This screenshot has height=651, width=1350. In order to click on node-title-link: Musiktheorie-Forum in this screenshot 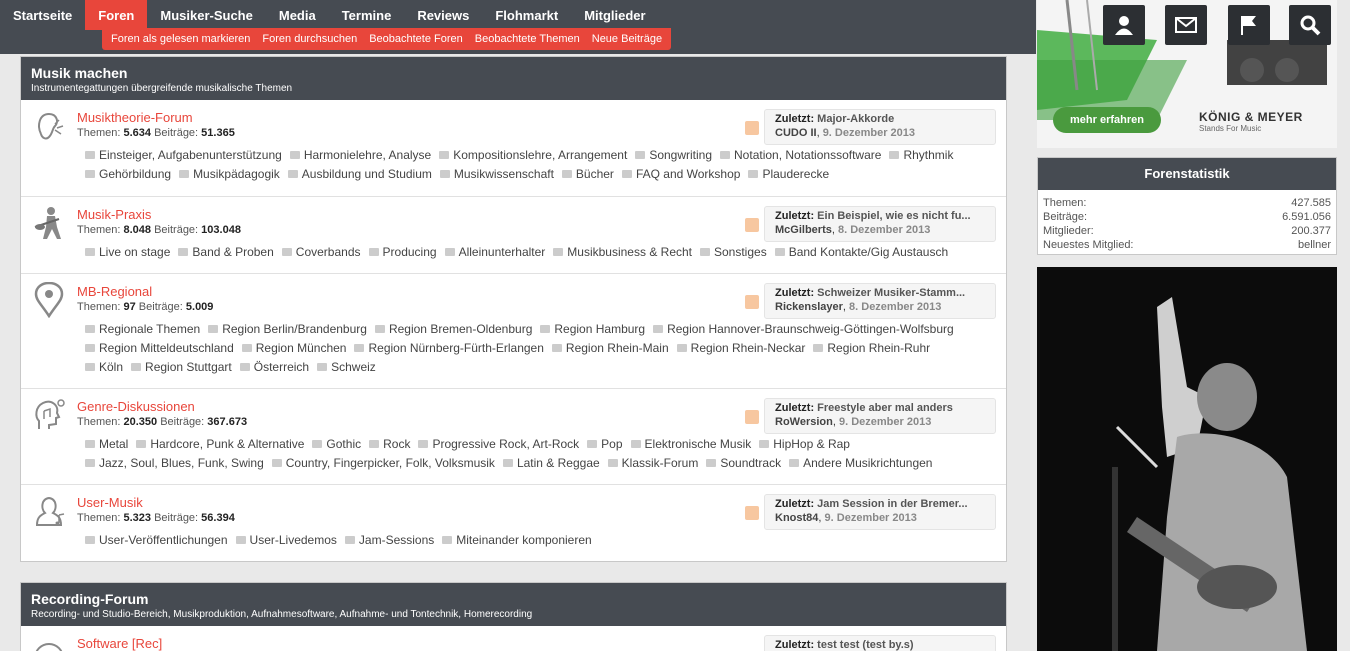, I will do `click(135, 117)`.